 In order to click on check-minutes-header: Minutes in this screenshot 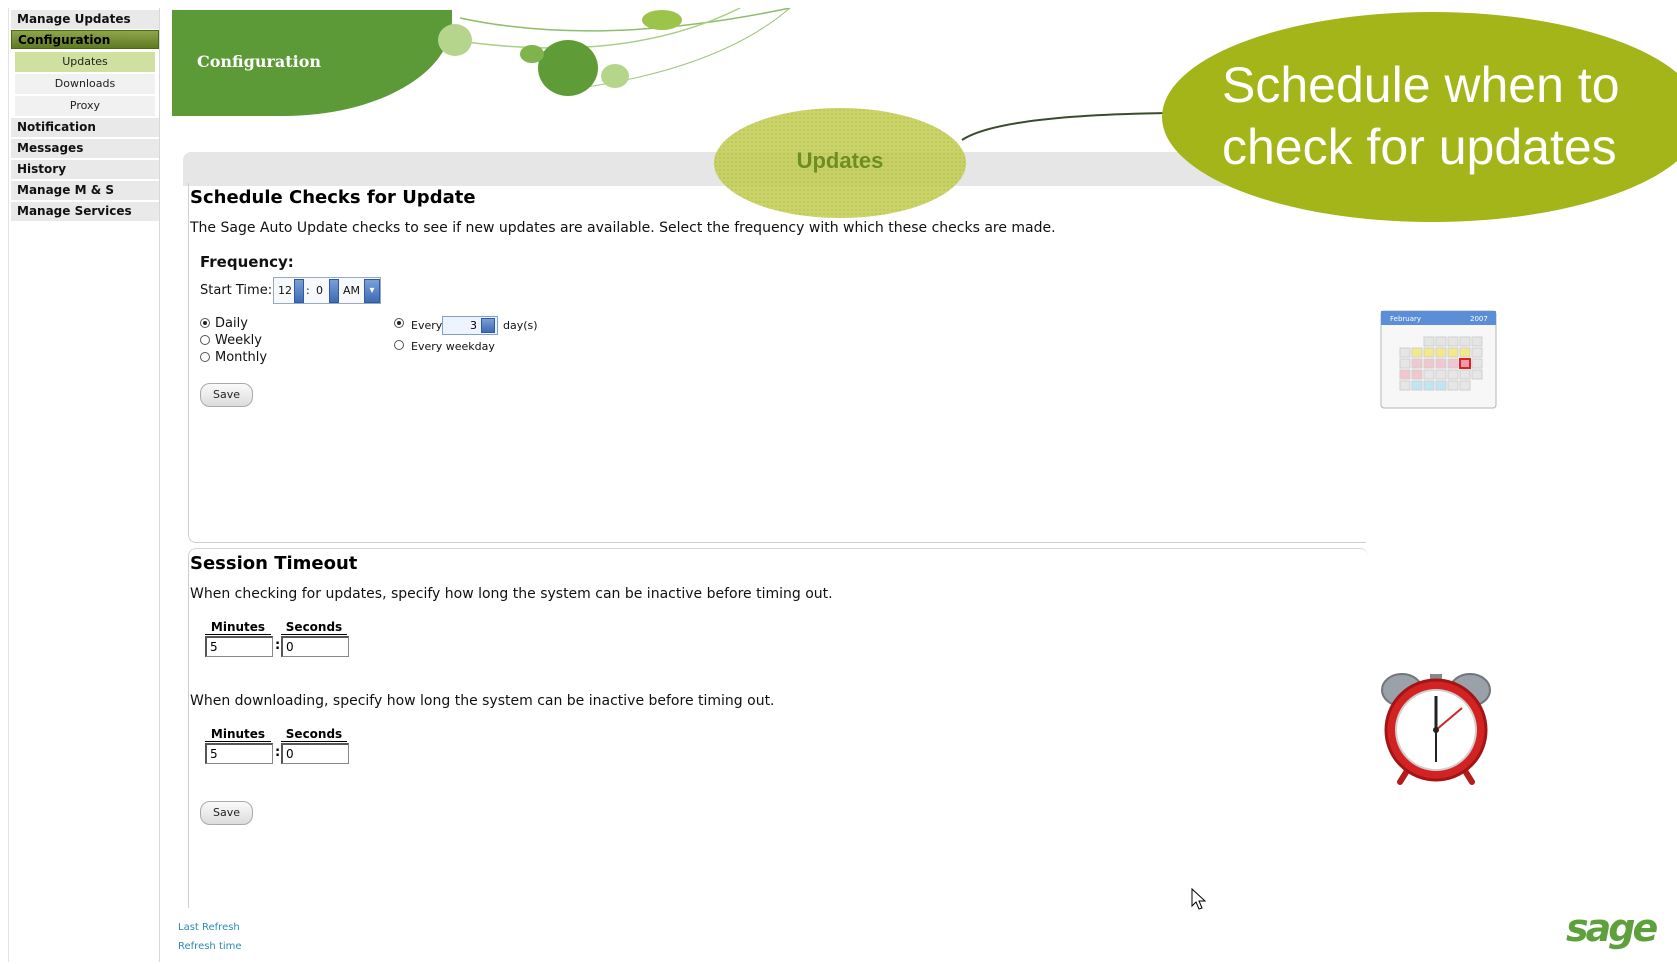, I will do `click(238, 627)`.